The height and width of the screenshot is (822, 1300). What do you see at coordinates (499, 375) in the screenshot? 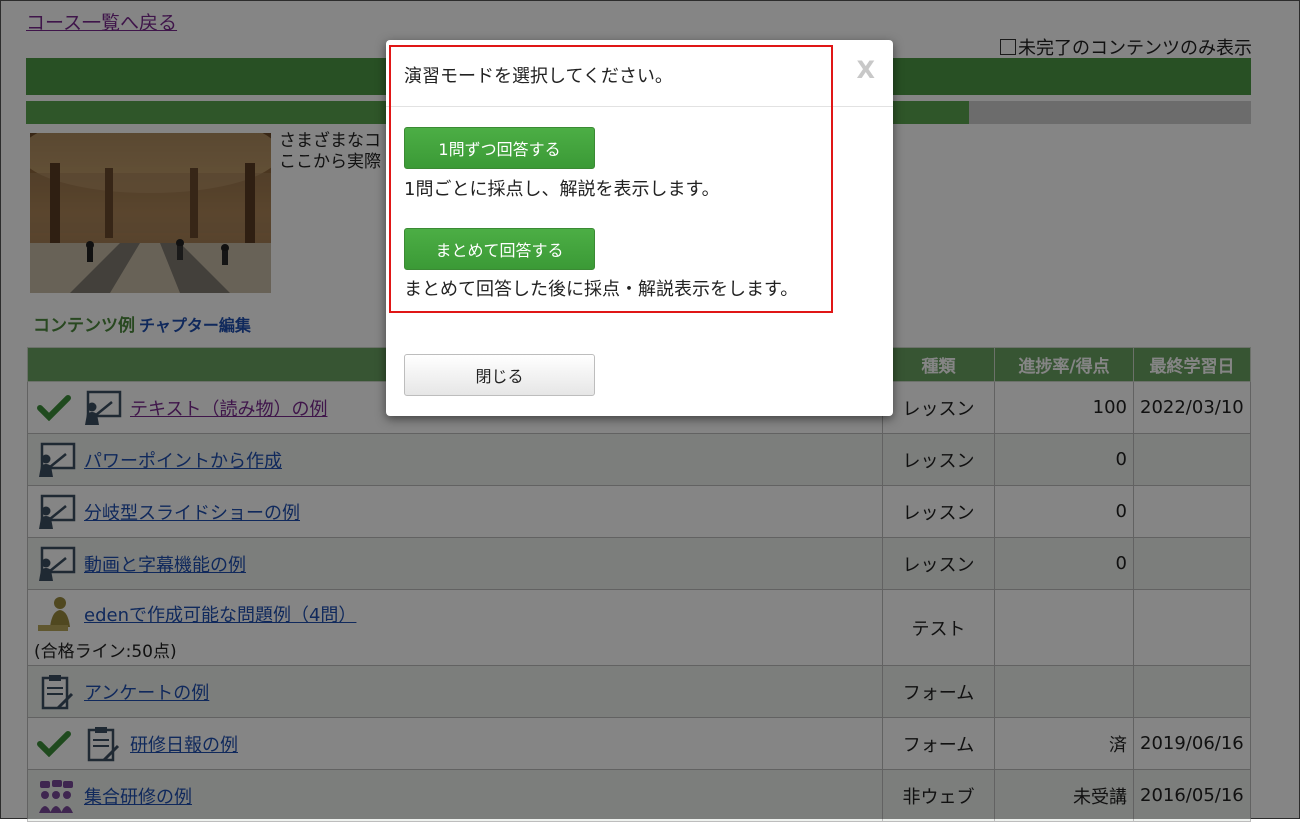
I see `close-button: 閉じる` at bounding box center [499, 375].